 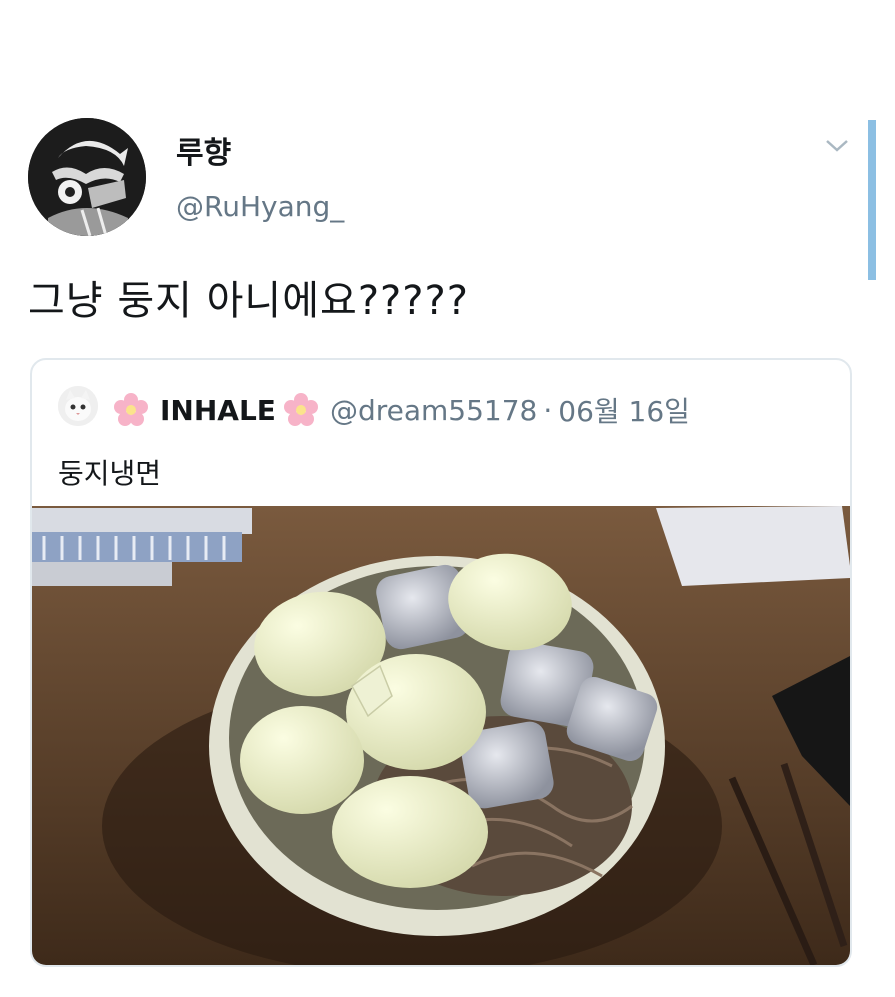 What do you see at coordinates (203, 150) in the screenshot?
I see `author-display-name: 루향` at bounding box center [203, 150].